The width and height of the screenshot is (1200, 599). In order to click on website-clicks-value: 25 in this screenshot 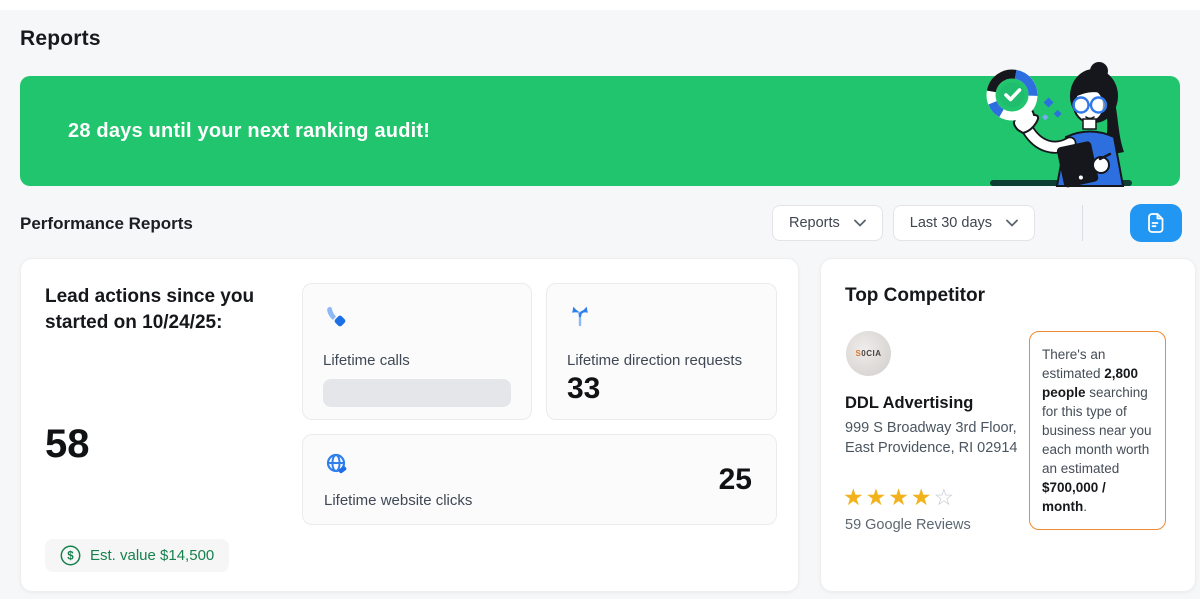, I will do `click(735, 479)`.